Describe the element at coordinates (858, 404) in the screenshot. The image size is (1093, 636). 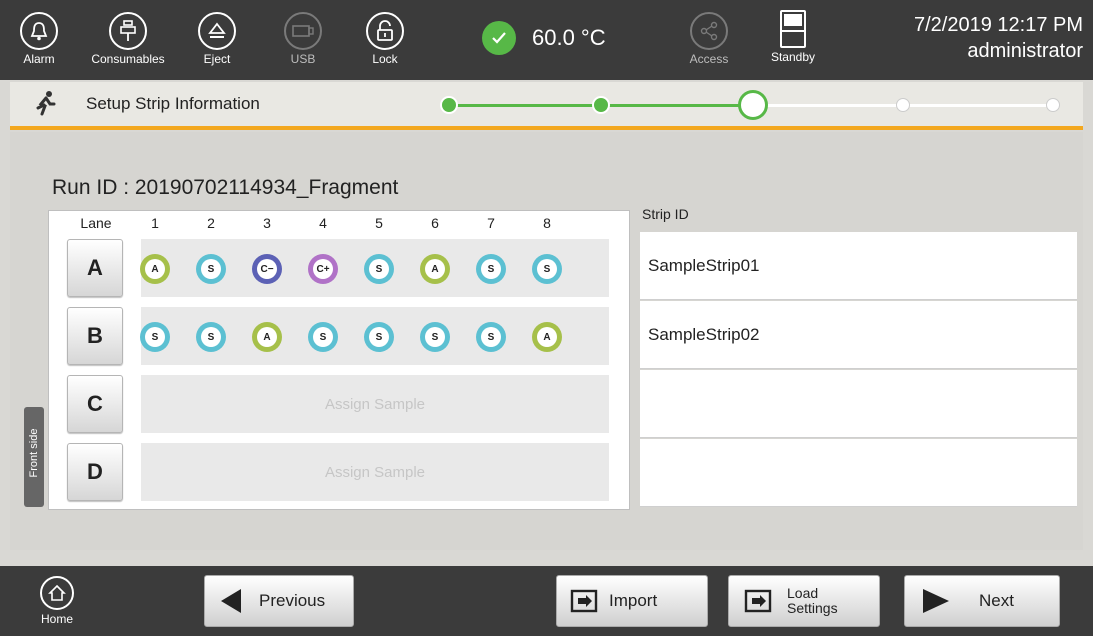
I see `strip-id-field-c` at that location.